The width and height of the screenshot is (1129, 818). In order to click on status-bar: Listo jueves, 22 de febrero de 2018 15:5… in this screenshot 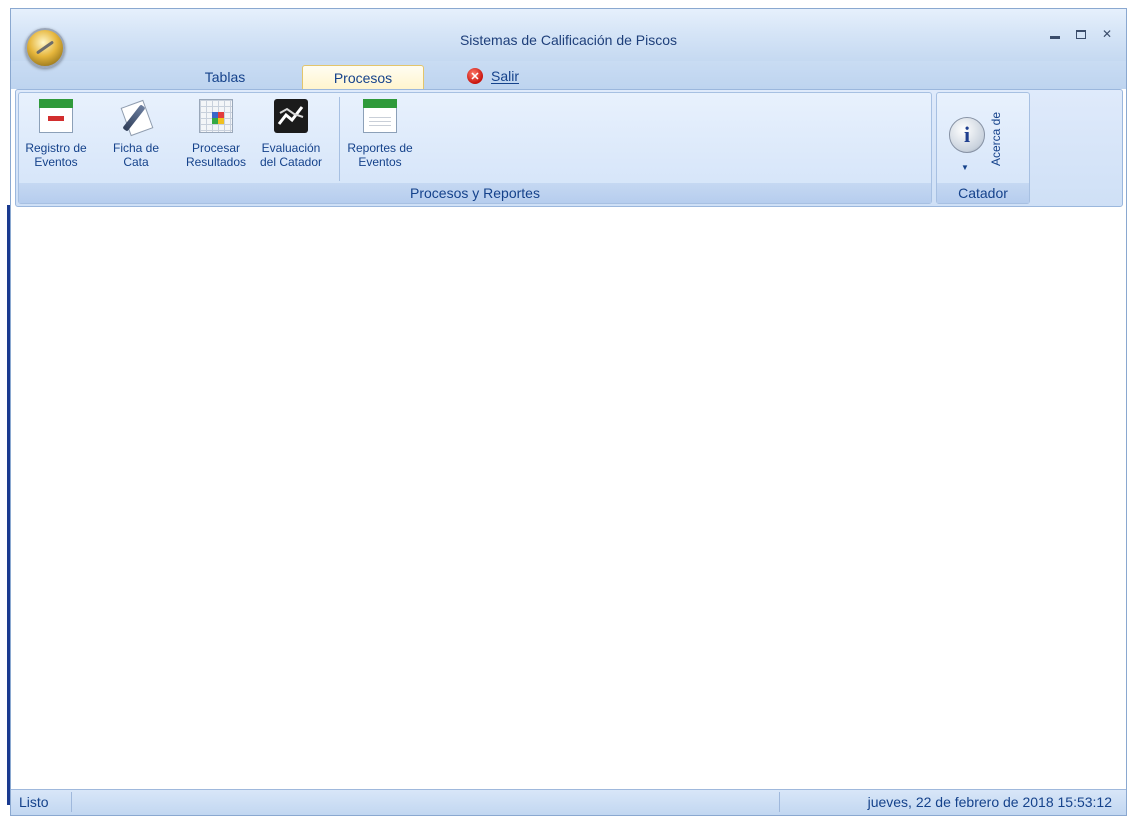, I will do `click(568, 802)`.